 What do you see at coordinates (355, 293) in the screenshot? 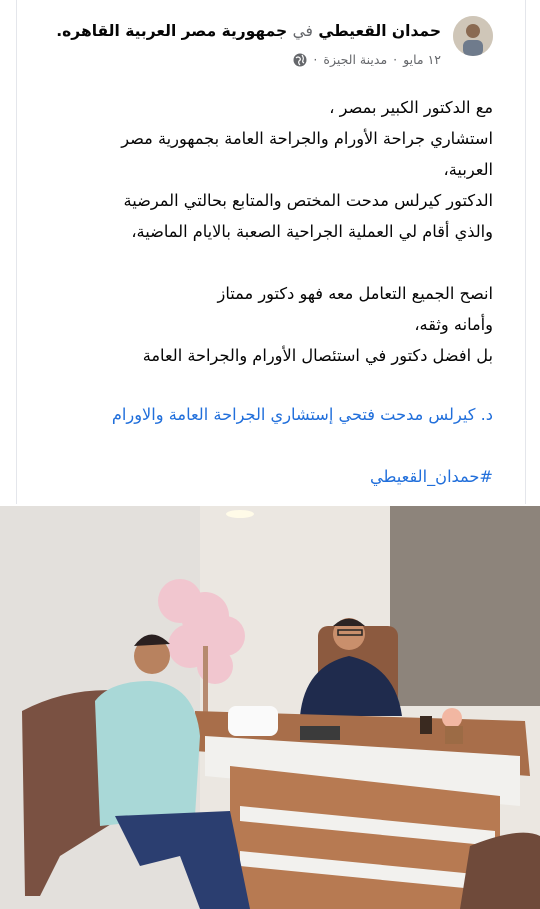
I see `text-line: انصح الجميع التعامل معه فهو دكتور ممتاز` at bounding box center [355, 293].